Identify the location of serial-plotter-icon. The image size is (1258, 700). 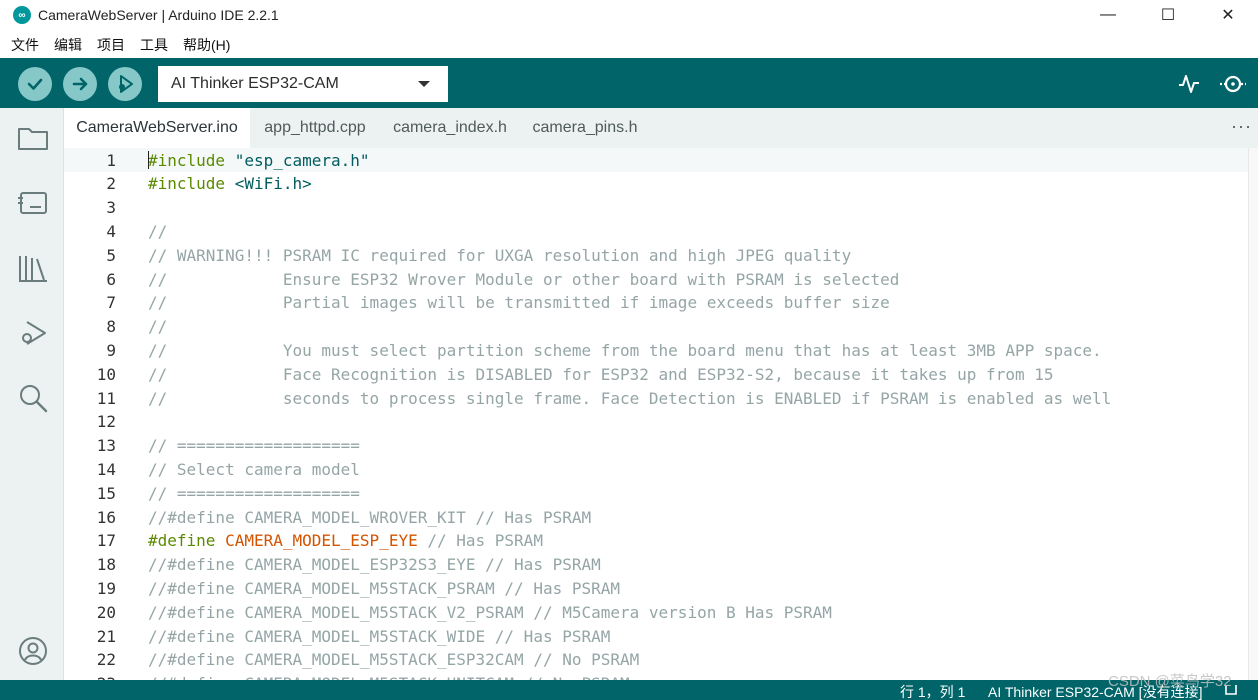
(1189, 84).